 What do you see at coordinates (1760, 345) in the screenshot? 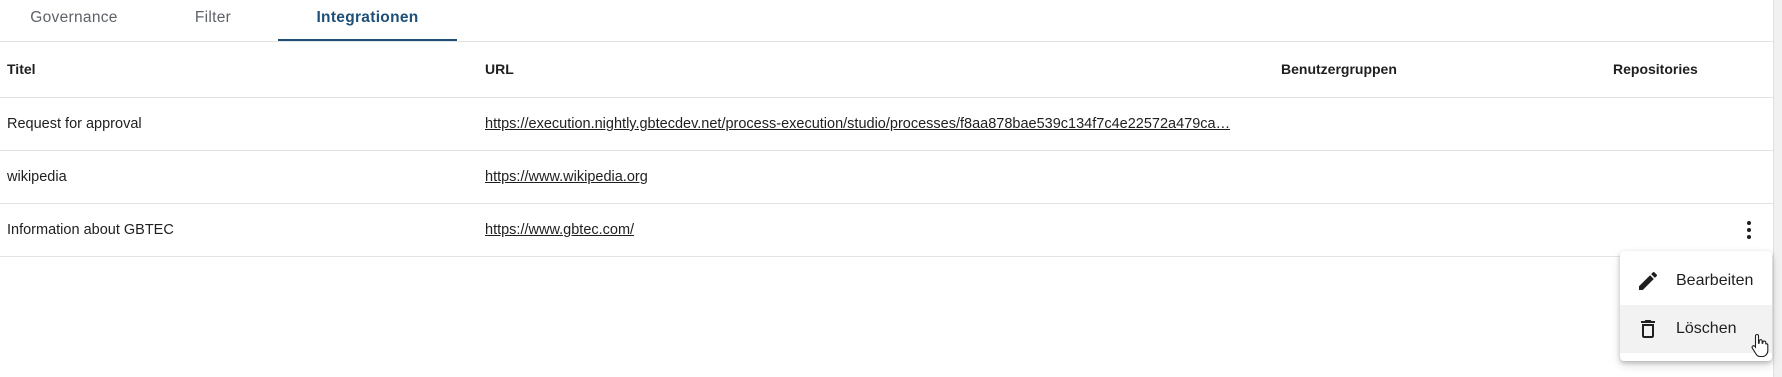
I see `hand-pointer-icon` at bounding box center [1760, 345].